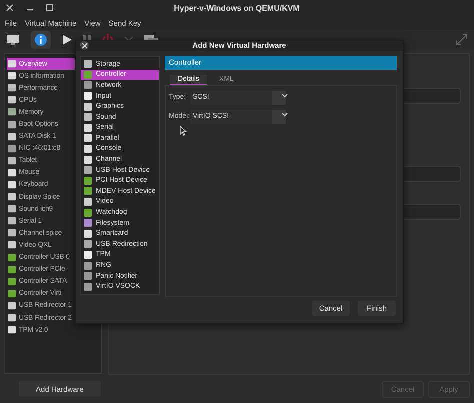 The image size is (474, 403). I want to click on play-icon, so click(67, 39).